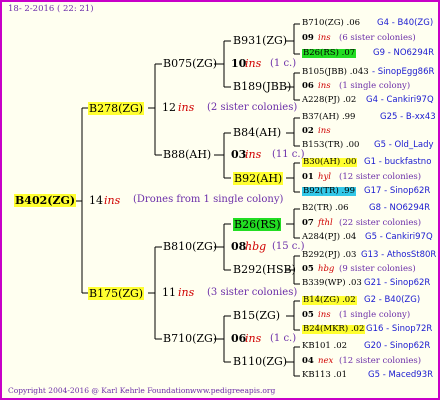 The height and width of the screenshot is (400, 440). I want to click on gen3-queen-7: B110(ZG), so click(260, 361).